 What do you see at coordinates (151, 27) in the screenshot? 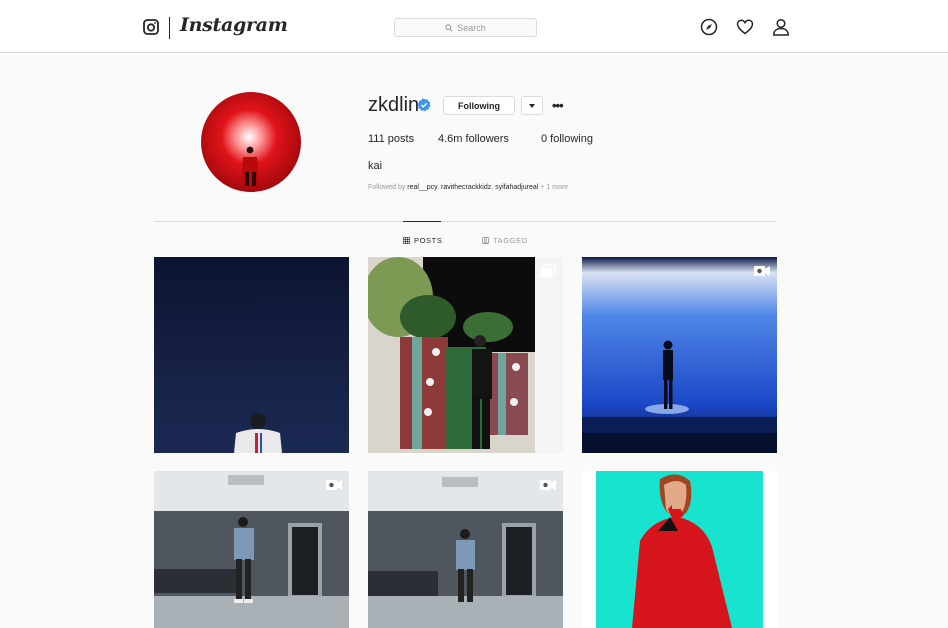
I see `camera-icon` at bounding box center [151, 27].